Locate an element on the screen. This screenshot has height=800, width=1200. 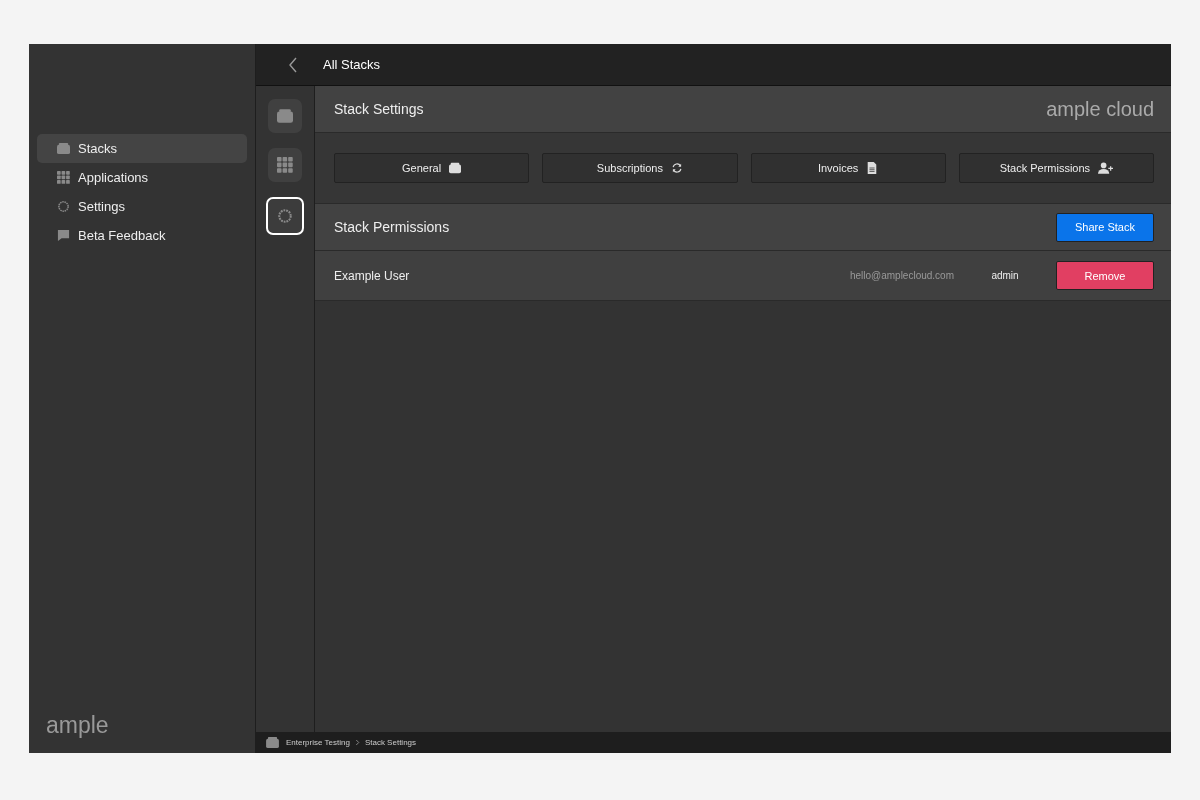
sidebar-item: Applications is located at coordinates (142, 177).